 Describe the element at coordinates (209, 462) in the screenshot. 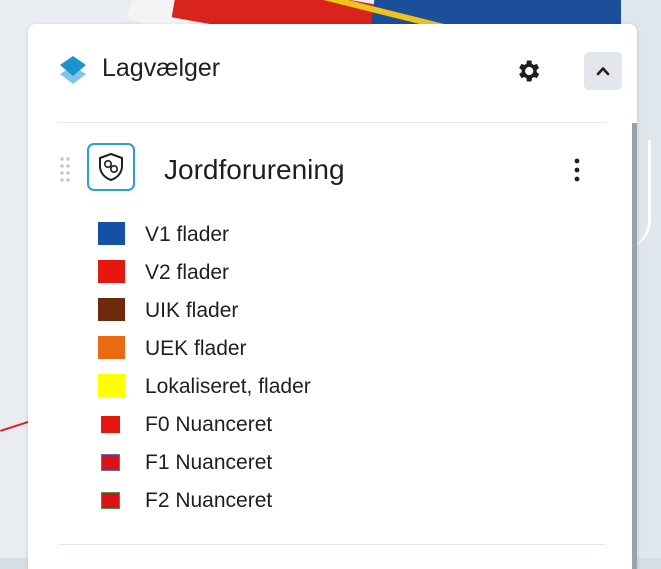

I see `legend-label: F1 Nuanceret` at that location.